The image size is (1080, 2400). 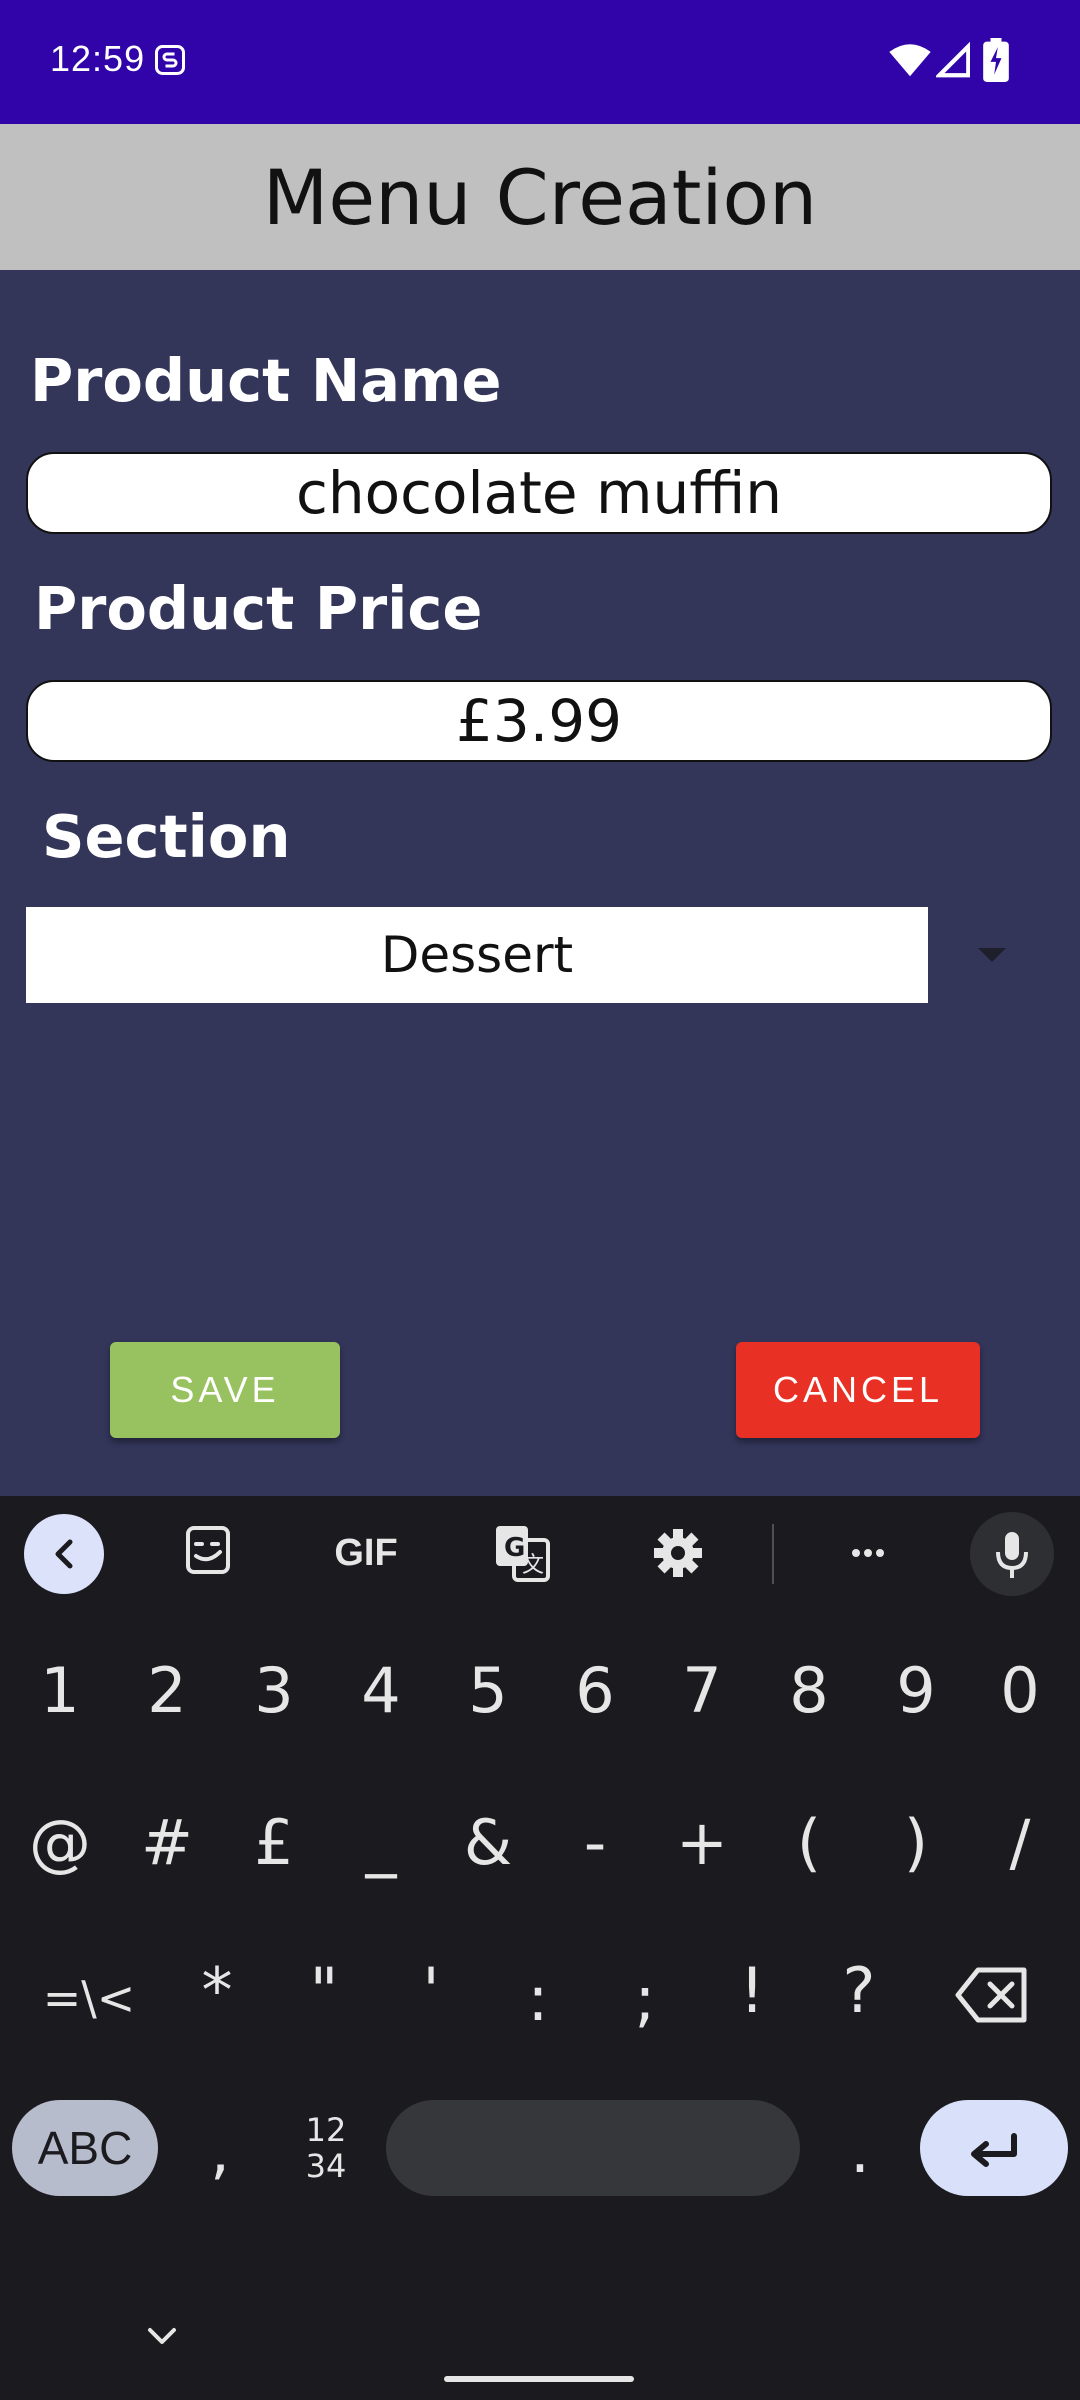 I want to click on key-slash: /, so click(x=1020, y=1842).